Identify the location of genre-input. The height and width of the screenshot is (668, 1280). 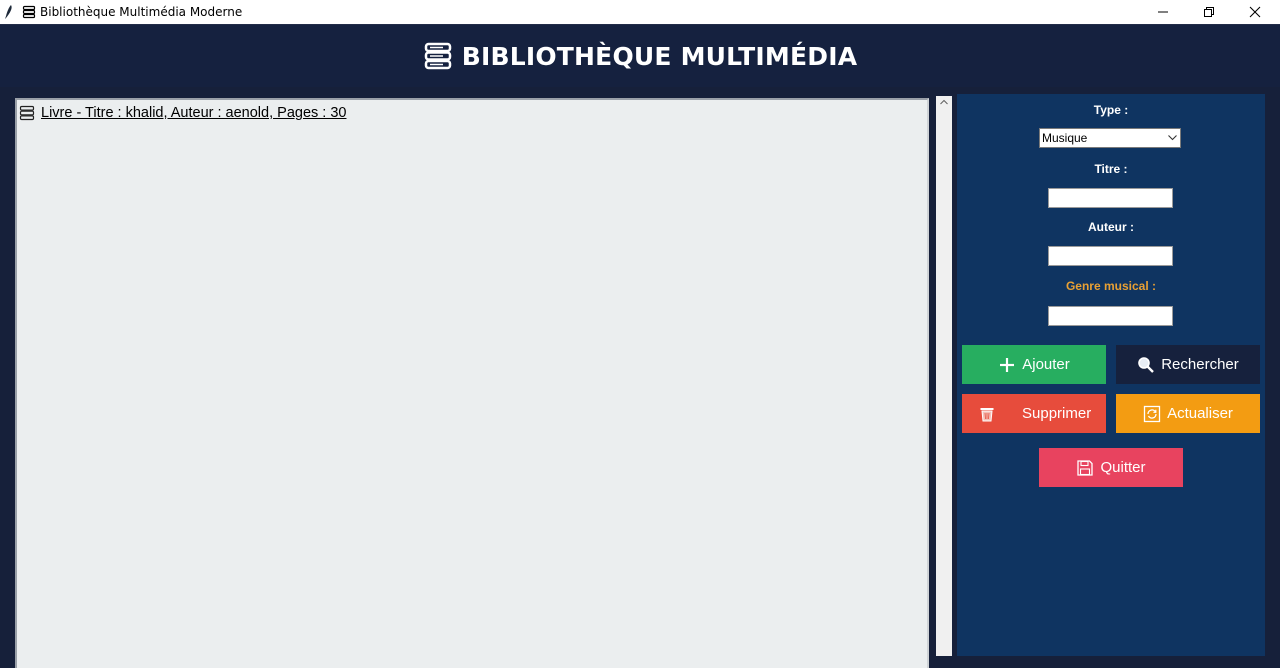
(1110, 316).